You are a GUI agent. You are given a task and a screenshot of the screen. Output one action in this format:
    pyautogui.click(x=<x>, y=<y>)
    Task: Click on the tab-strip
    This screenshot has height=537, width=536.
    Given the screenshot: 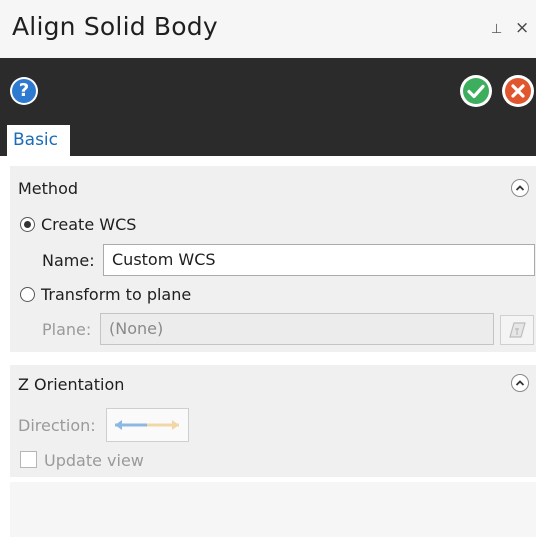 What is the action you would take?
    pyautogui.click(x=268, y=137)
    